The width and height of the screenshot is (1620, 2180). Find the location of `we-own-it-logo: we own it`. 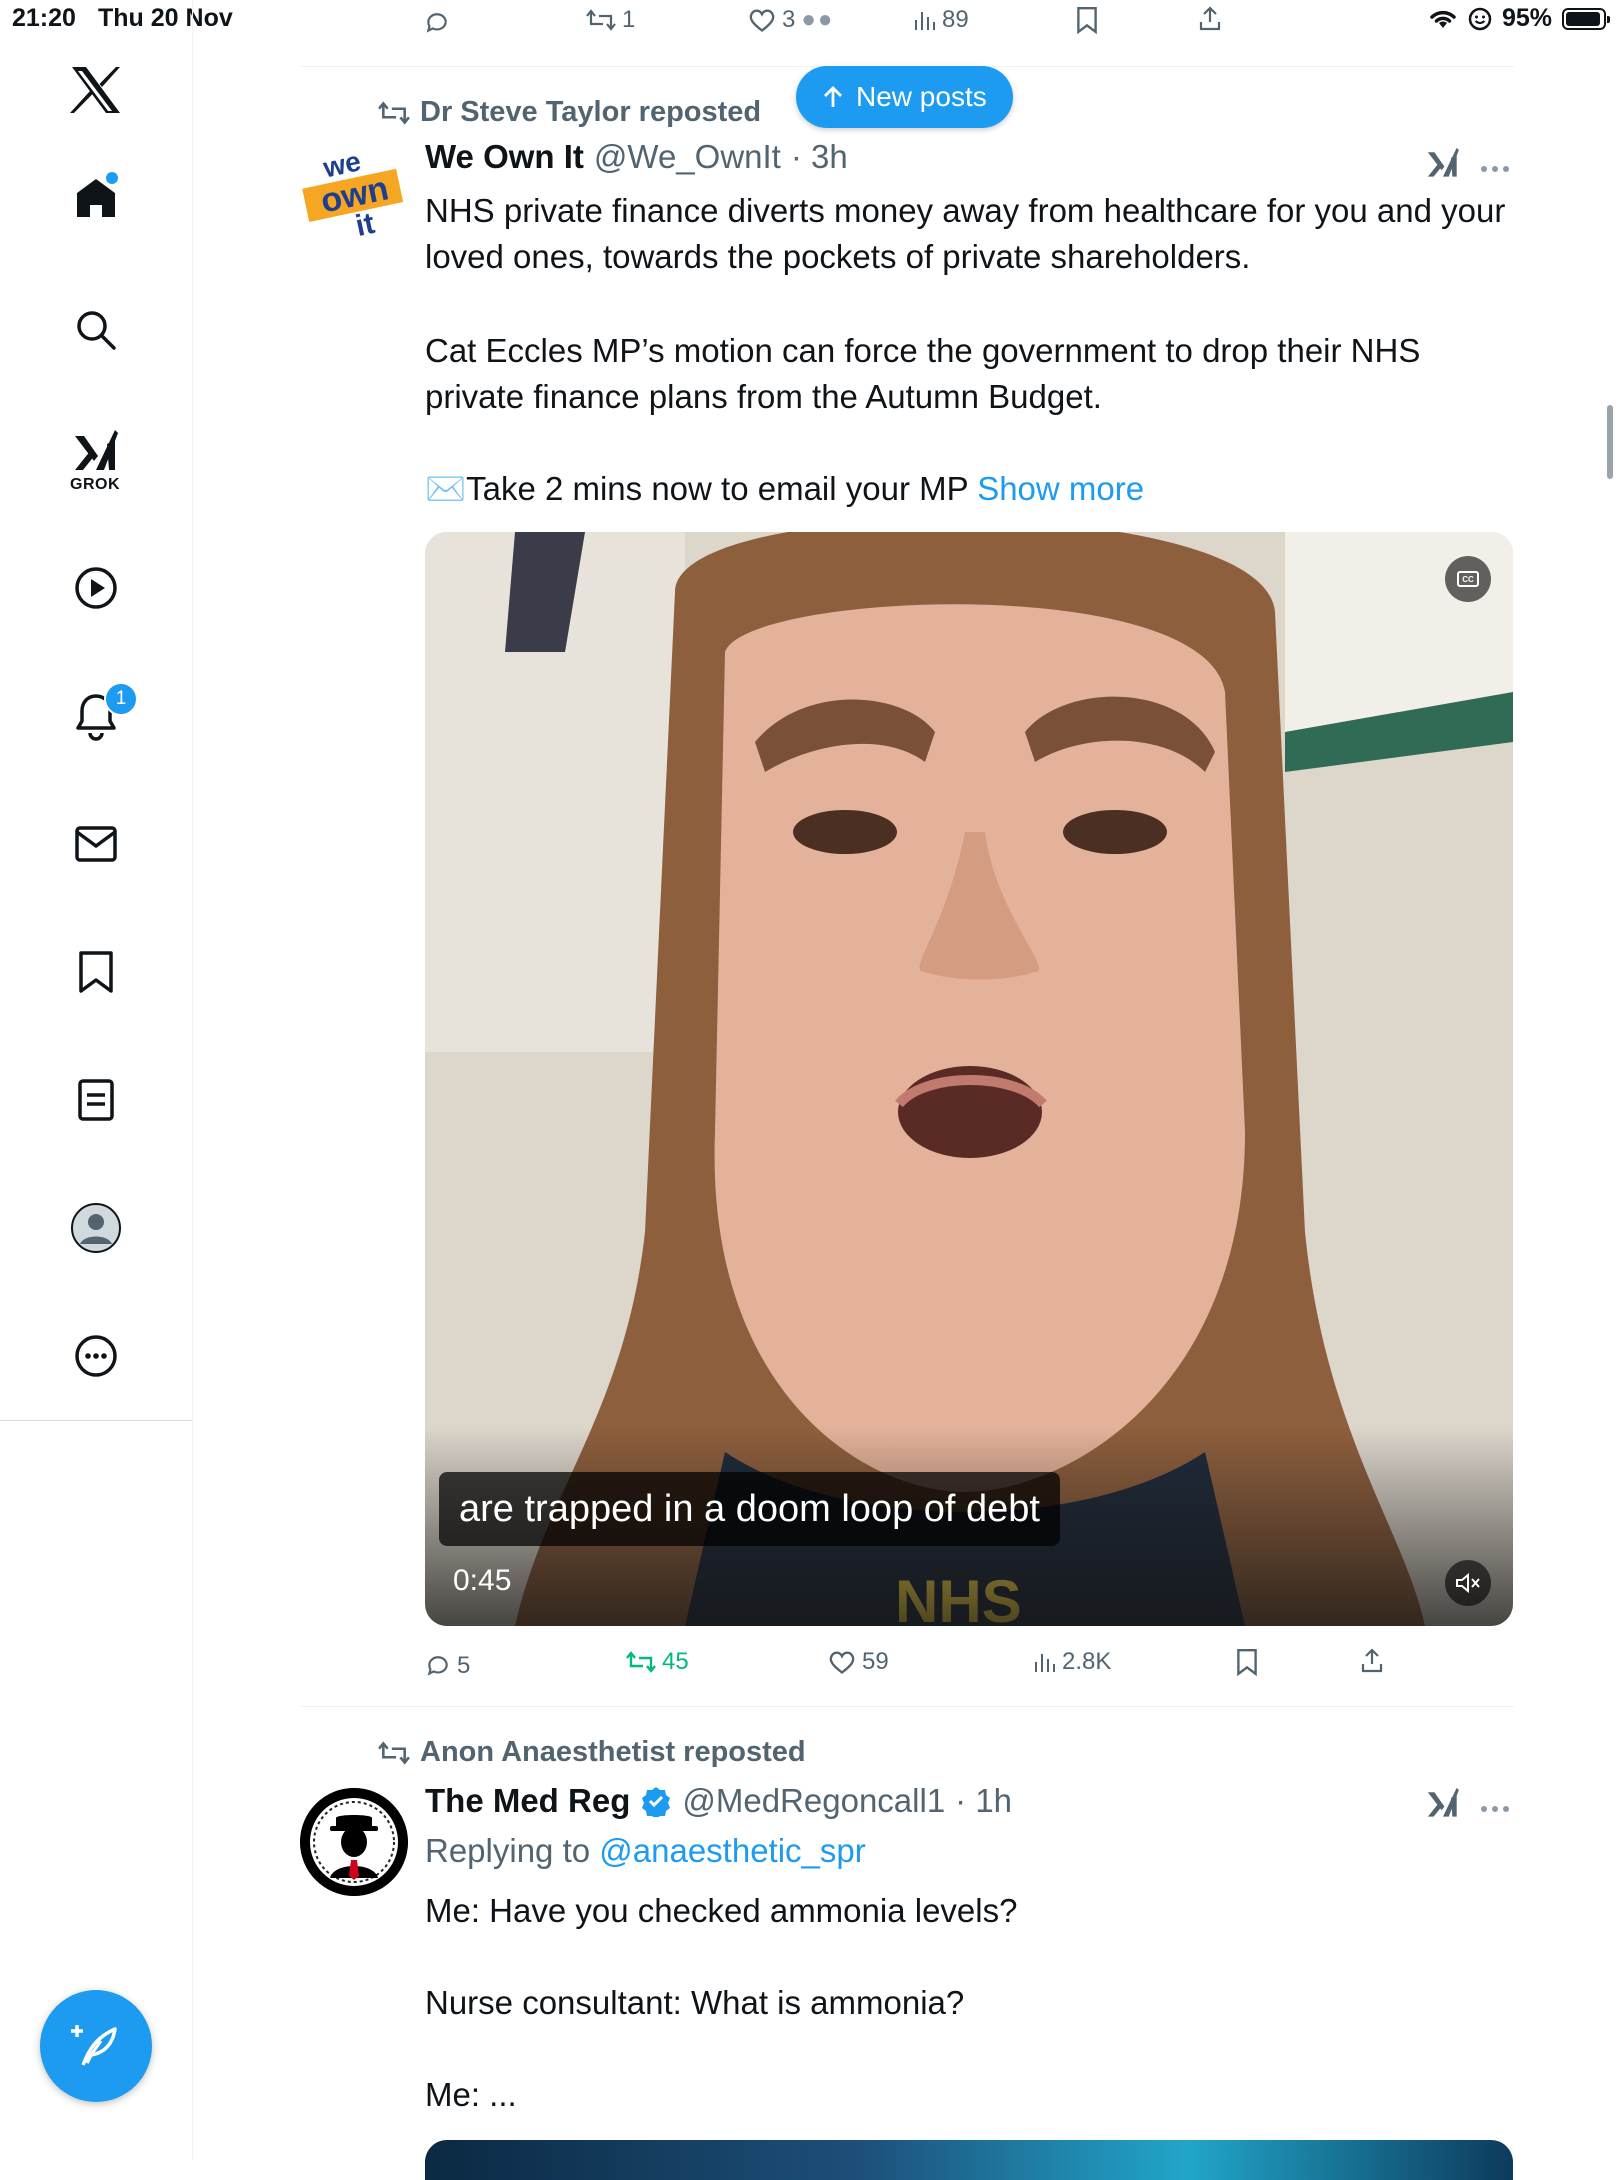

we-own-it-logo: we own it is located at coordinates (354, 192).